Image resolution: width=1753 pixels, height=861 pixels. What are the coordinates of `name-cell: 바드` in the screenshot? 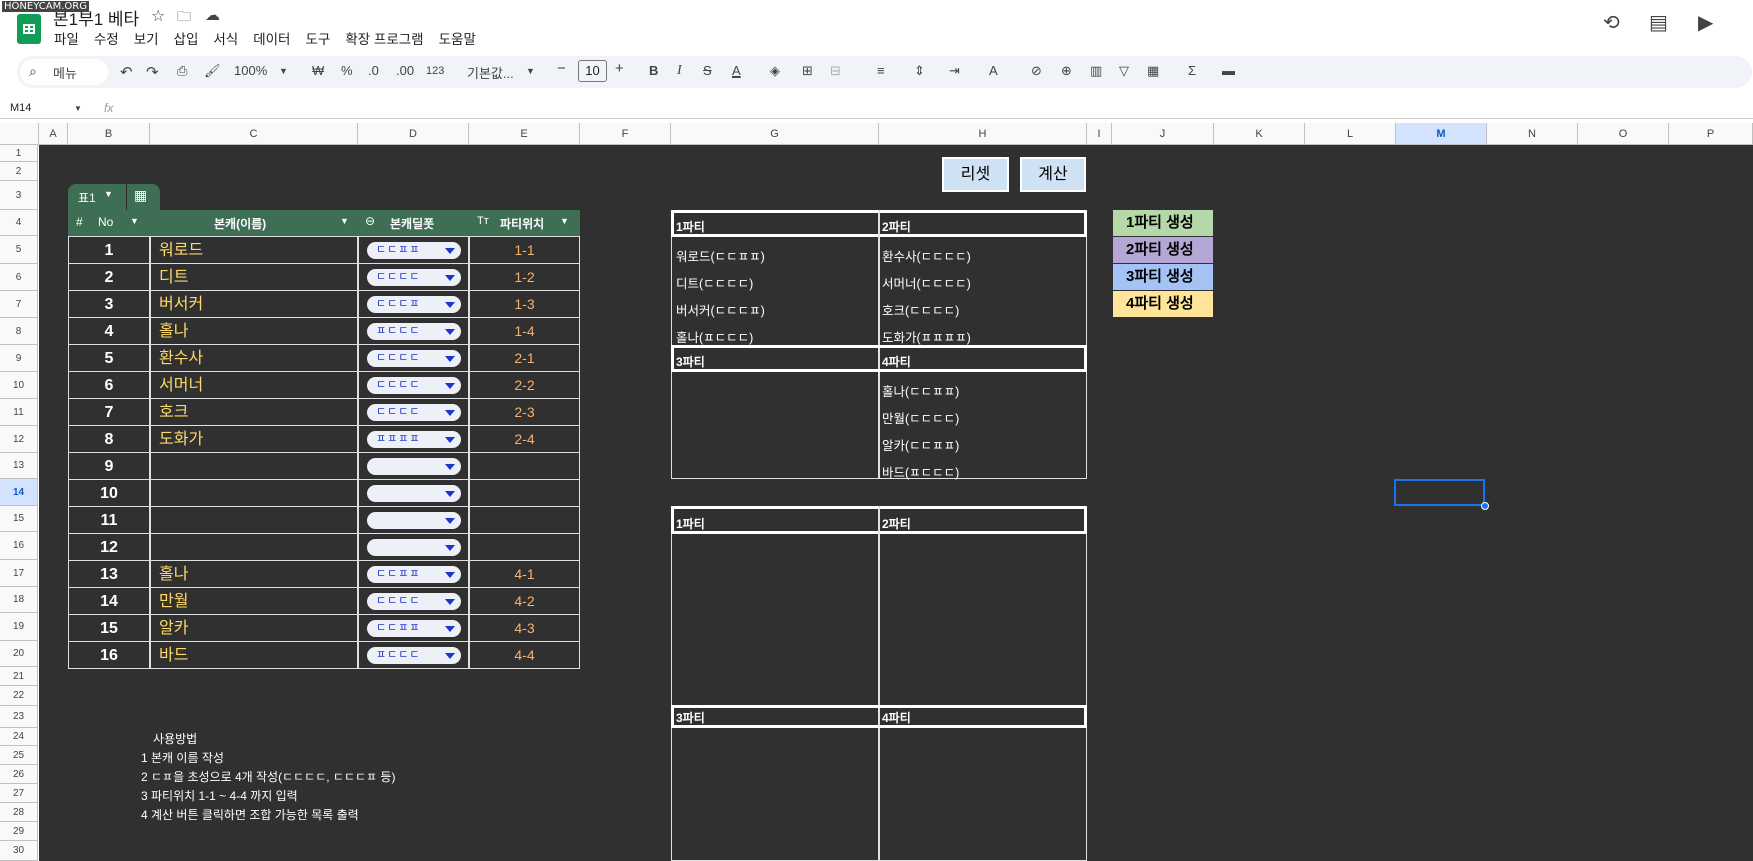 It's located at (254, 655).